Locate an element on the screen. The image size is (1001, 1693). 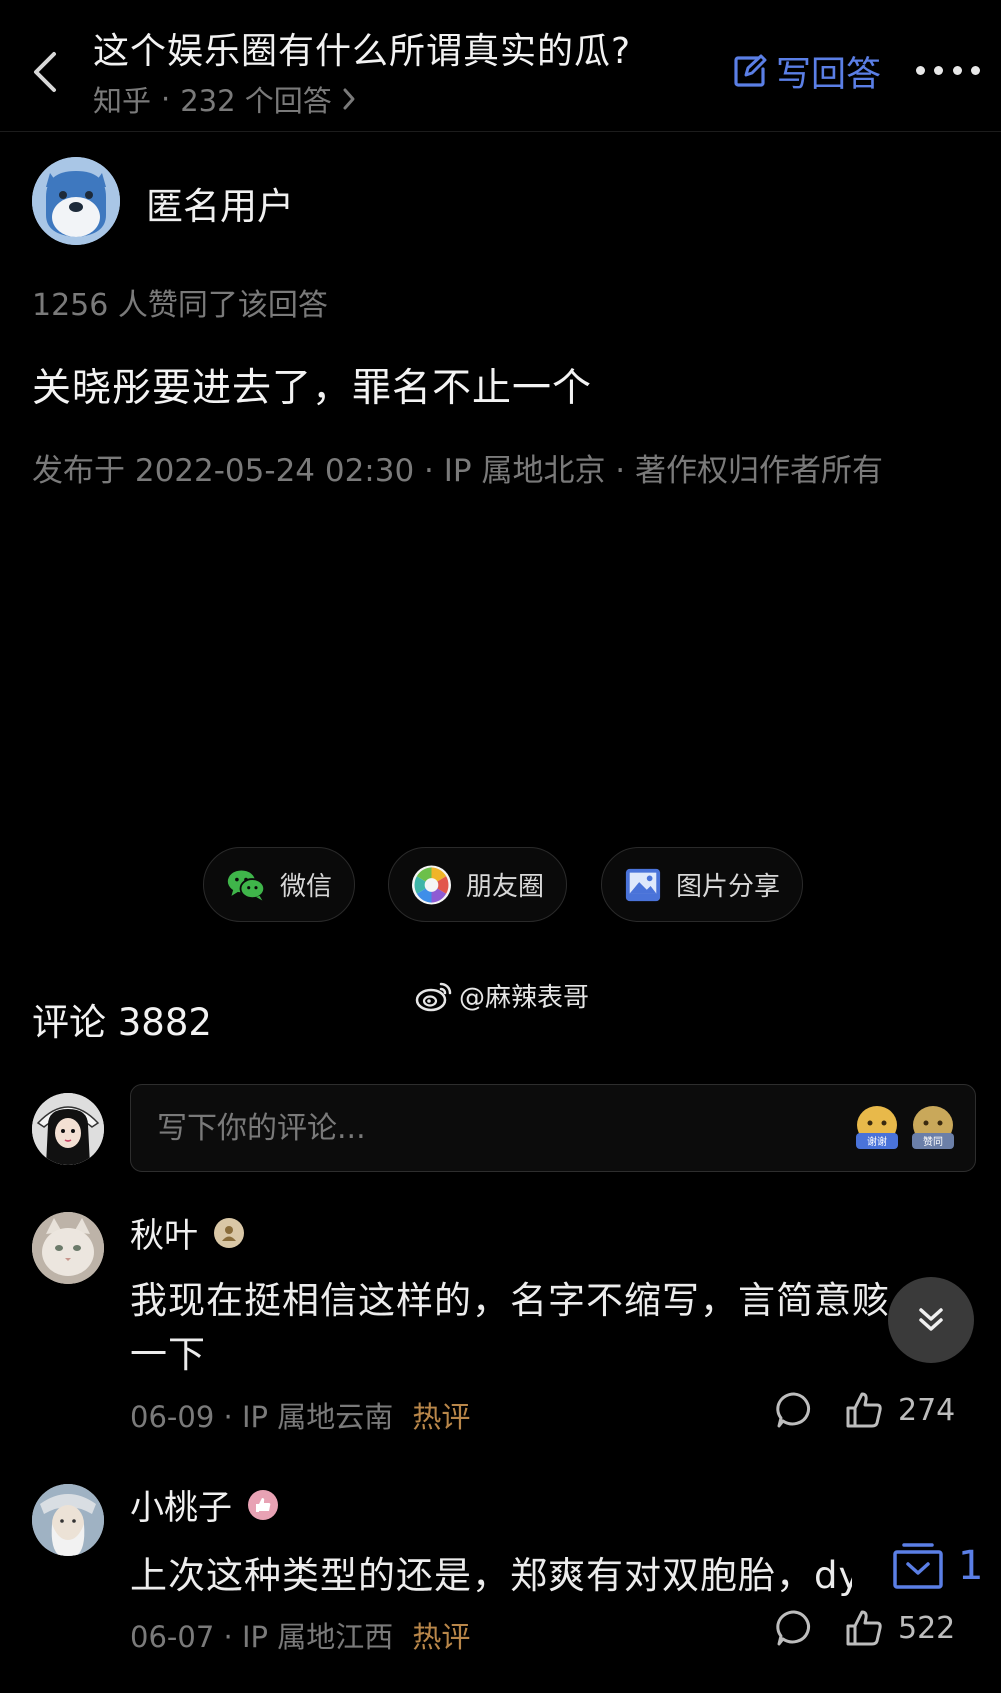
character-avatar-image is located at coordinates (68, 1520).